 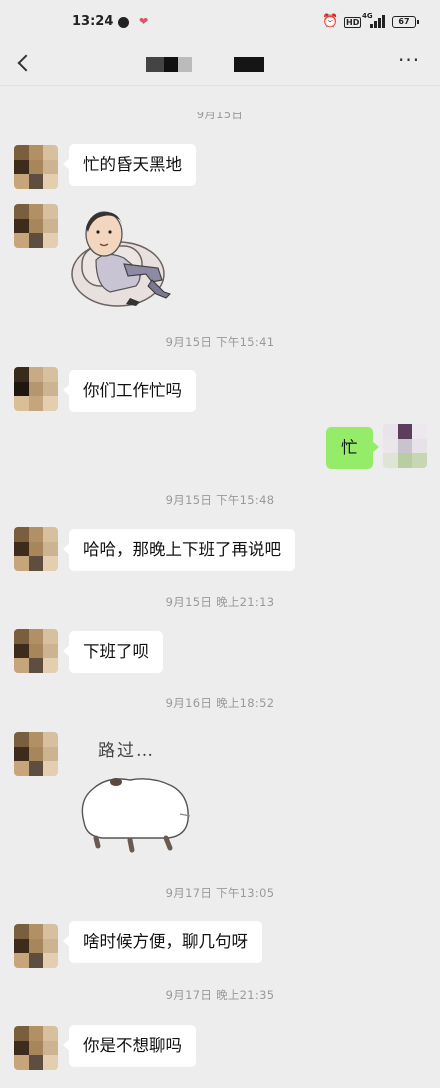 I want to click on message-bubble: 忙的昏天黑地, so click(x=129, y=165).